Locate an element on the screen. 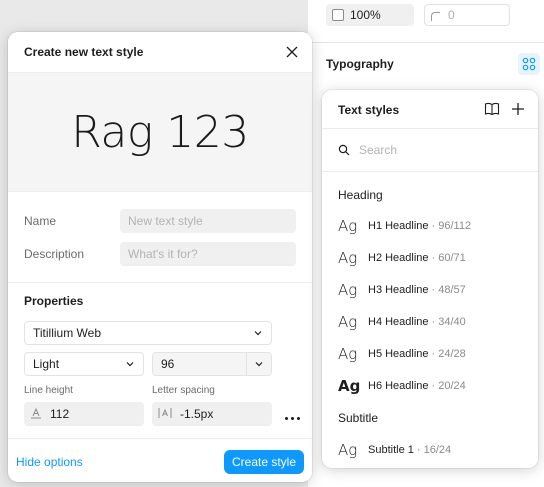 The height and width of the screenshot is (487, 544). style-item-h5: Ag H5 Headline · 24/28 is located at coordinates (433, 354).